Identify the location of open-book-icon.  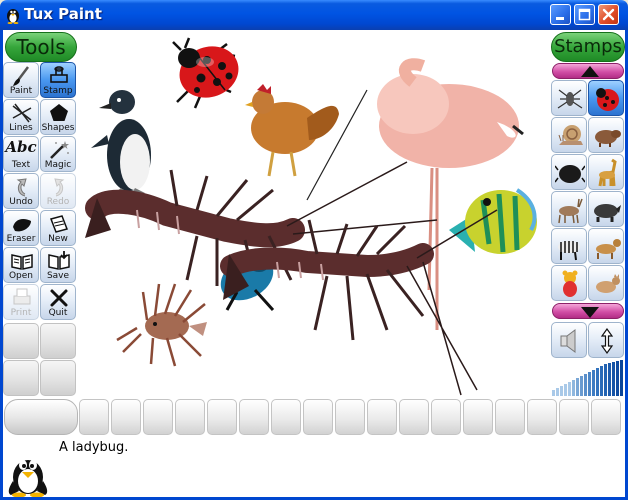
(22, 262).